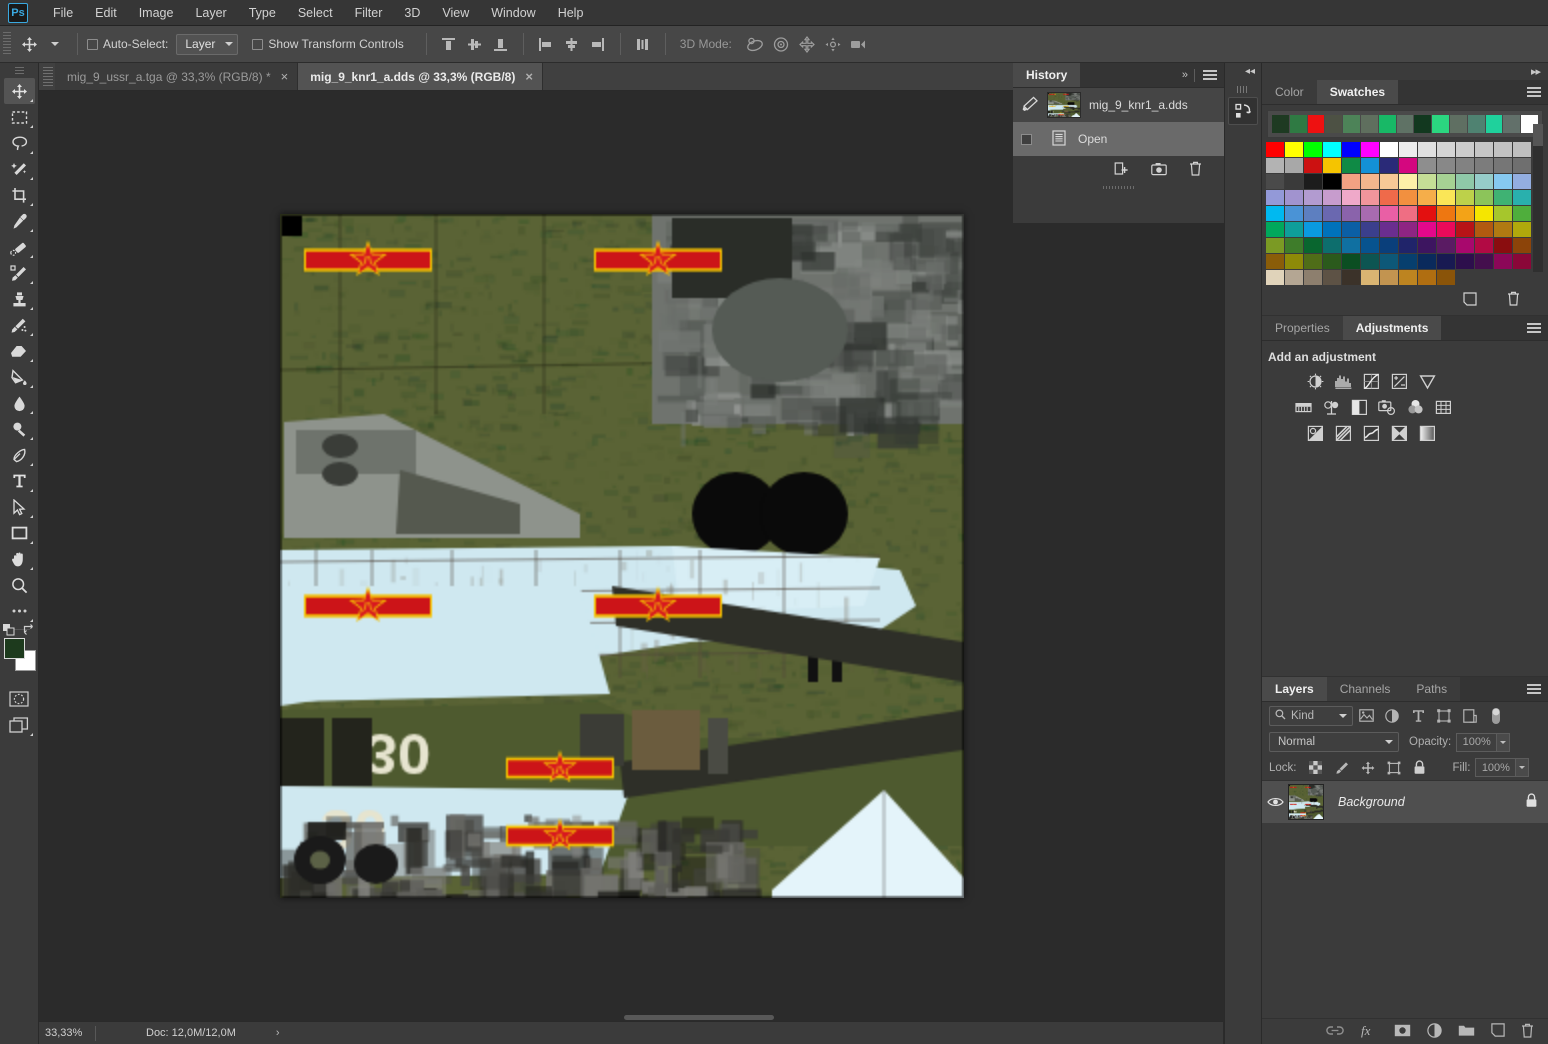  I want to click on history-panel-icon, so click(1243, 111).